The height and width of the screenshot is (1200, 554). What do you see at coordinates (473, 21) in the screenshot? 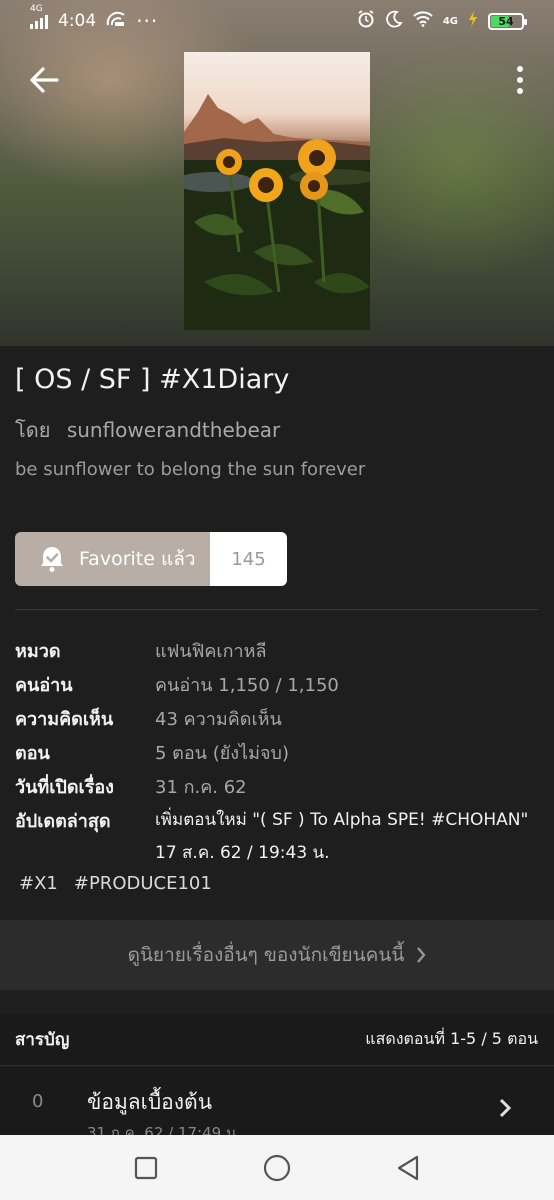
I see `charging-icon` at bounding box center [473, 21].